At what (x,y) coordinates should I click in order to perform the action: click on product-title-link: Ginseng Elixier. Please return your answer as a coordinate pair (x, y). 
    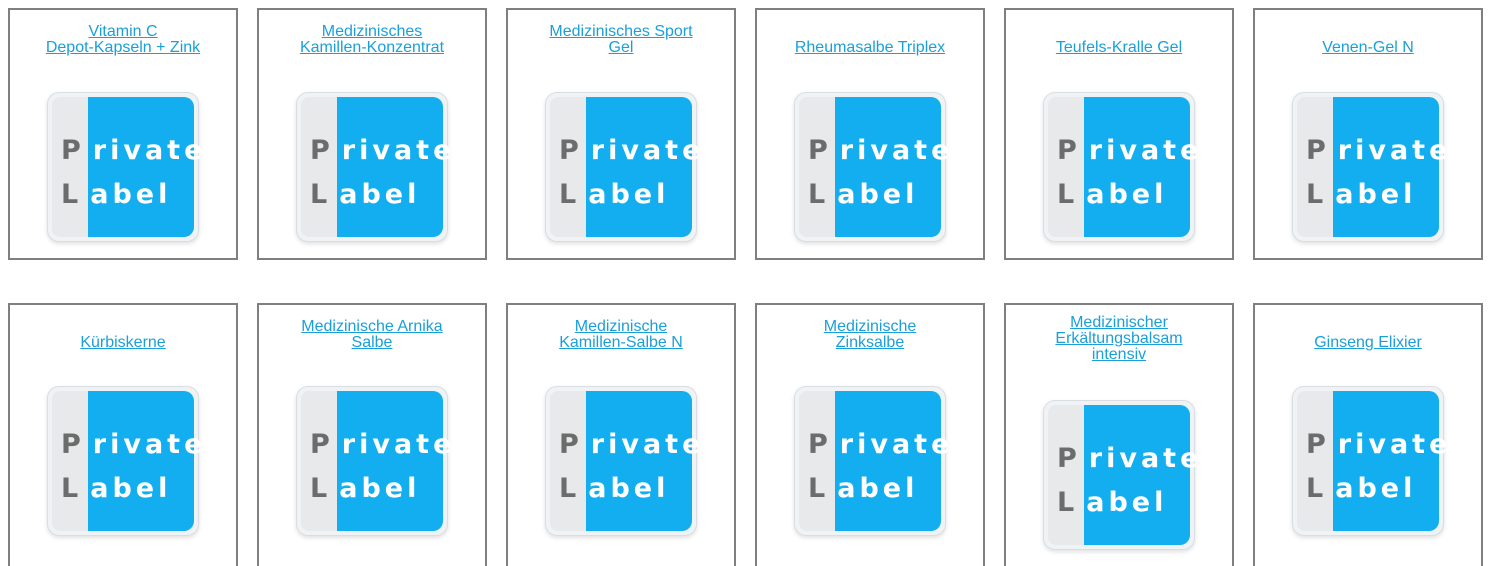
    Looking at the image, I should click on (1368, 343).